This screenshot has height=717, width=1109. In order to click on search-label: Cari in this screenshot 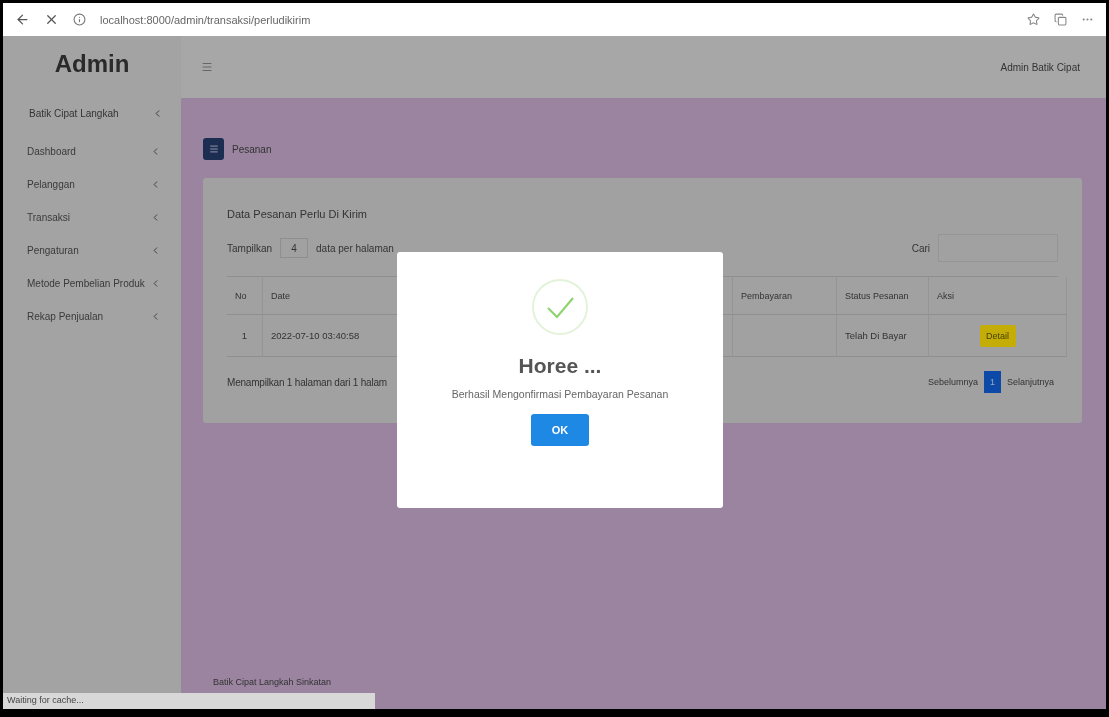, I will do `click(920, 248)`.